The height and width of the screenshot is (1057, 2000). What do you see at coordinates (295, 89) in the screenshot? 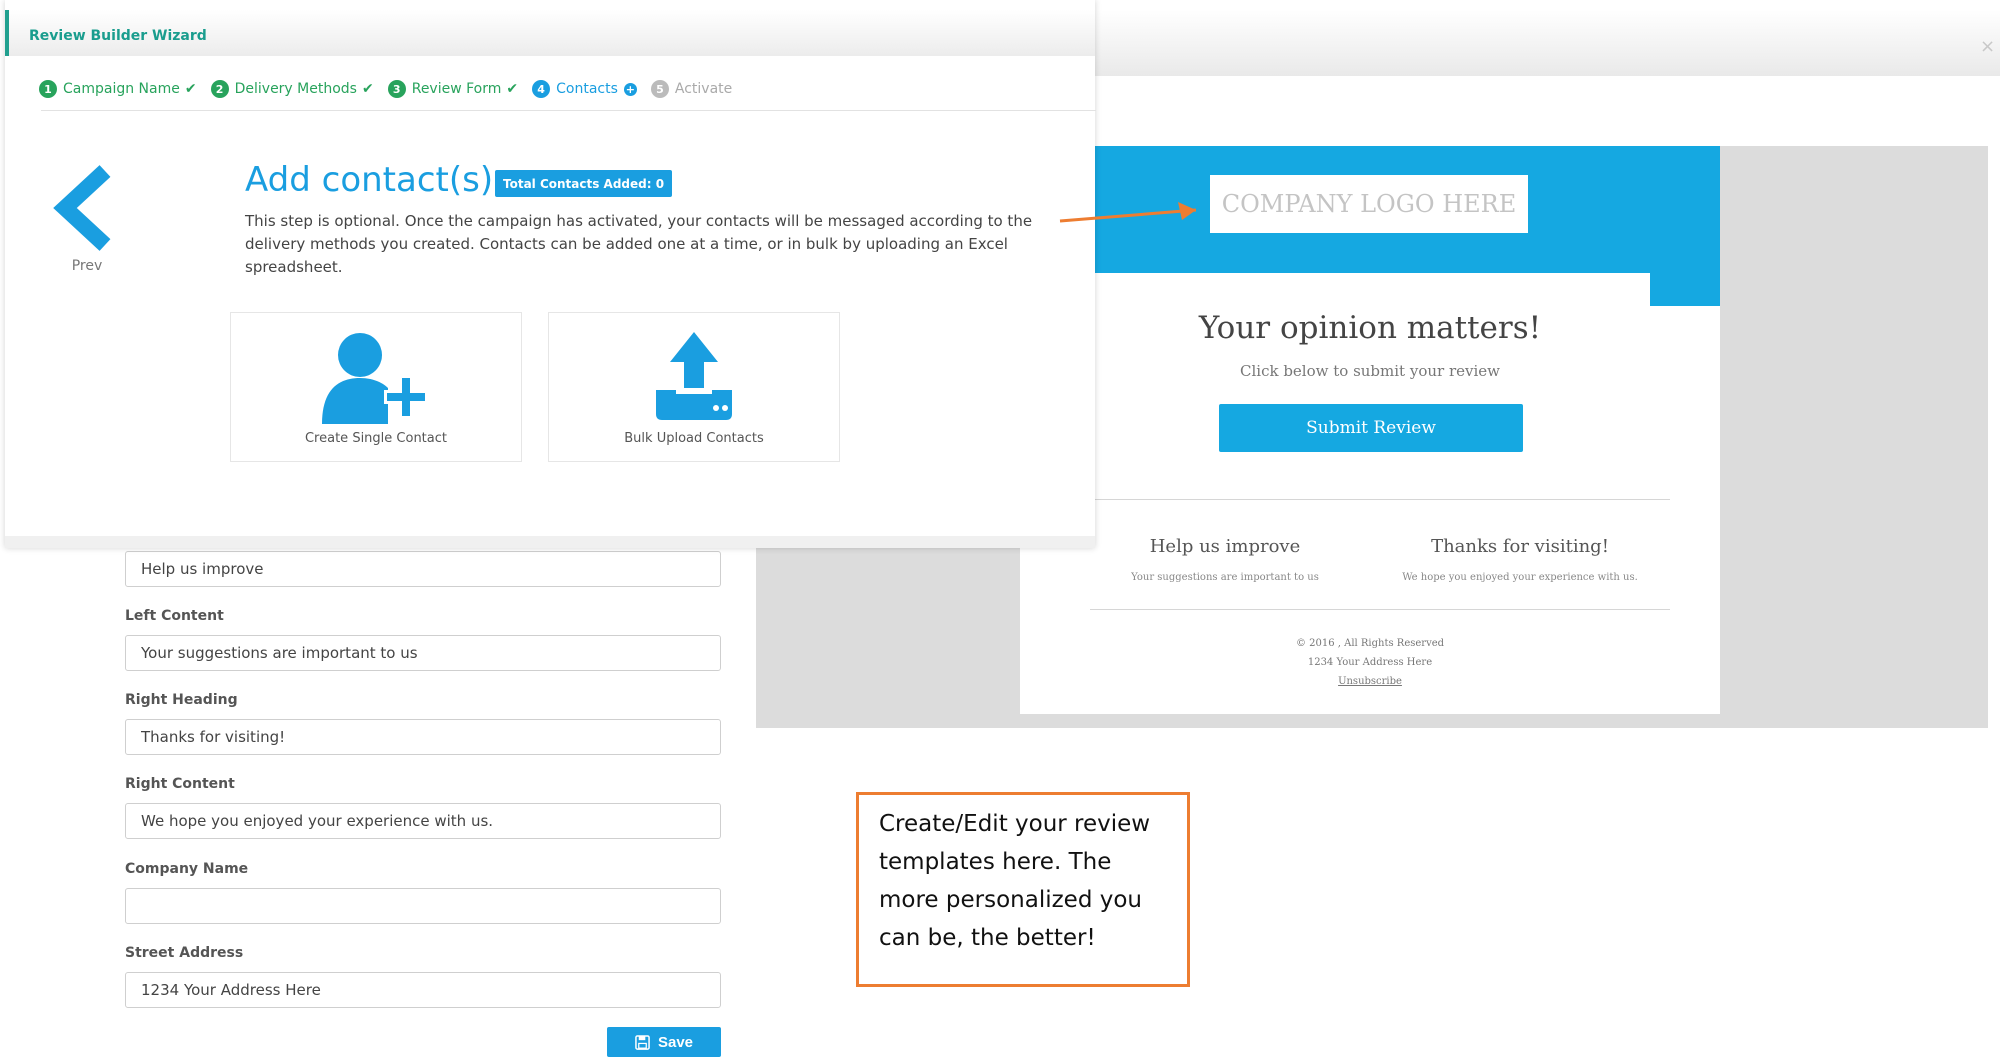
I see `step-label: Delivery Methods` at bounding box center [295, 89].